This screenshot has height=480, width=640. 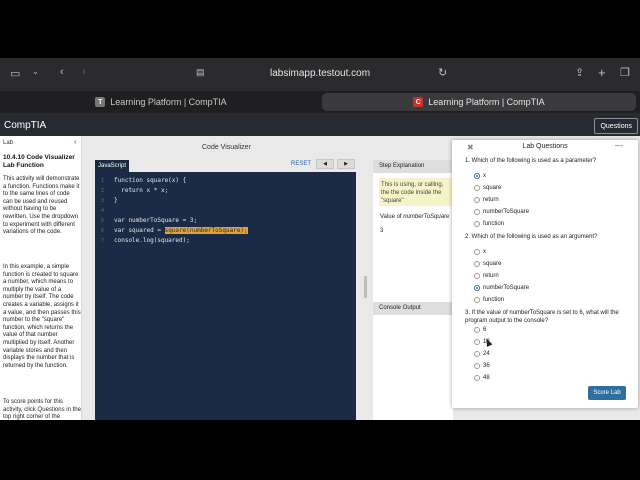 I want to click on collapse-sidebar-icon: ‹, so click(x=75, y=142).